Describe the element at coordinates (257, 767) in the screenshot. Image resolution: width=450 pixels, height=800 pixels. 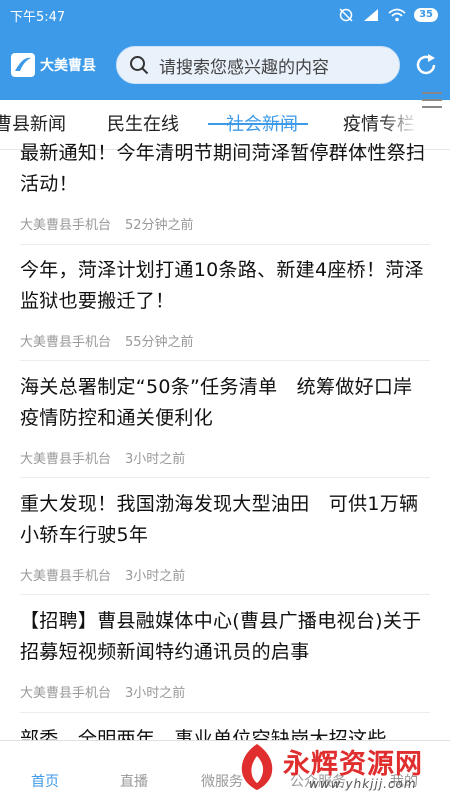
I see `watermark-logo-icon` at that location.